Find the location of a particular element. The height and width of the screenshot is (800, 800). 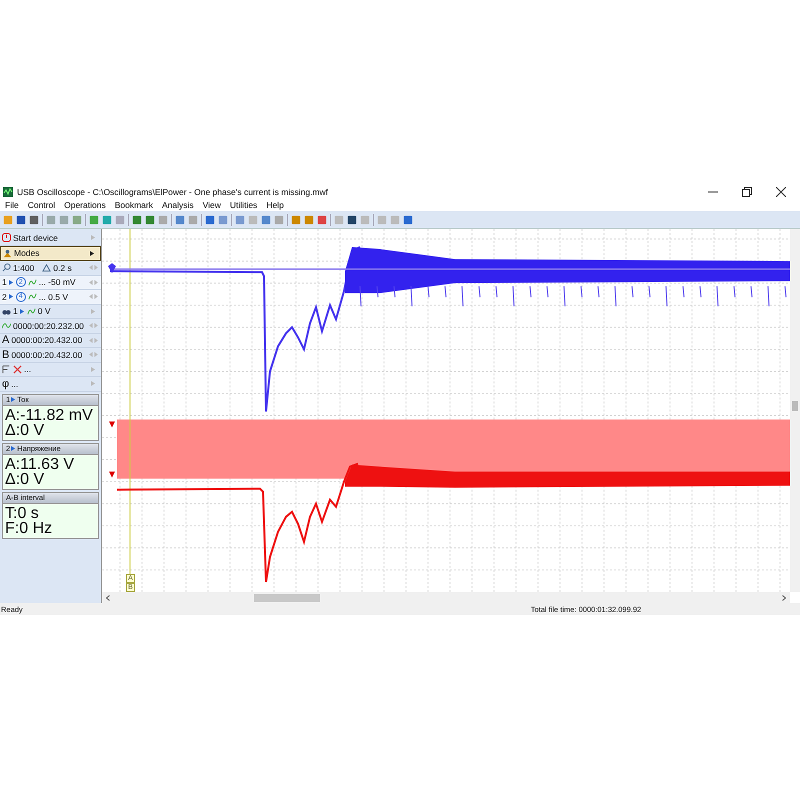

menu-item: View is located at coordinates (211, 205).